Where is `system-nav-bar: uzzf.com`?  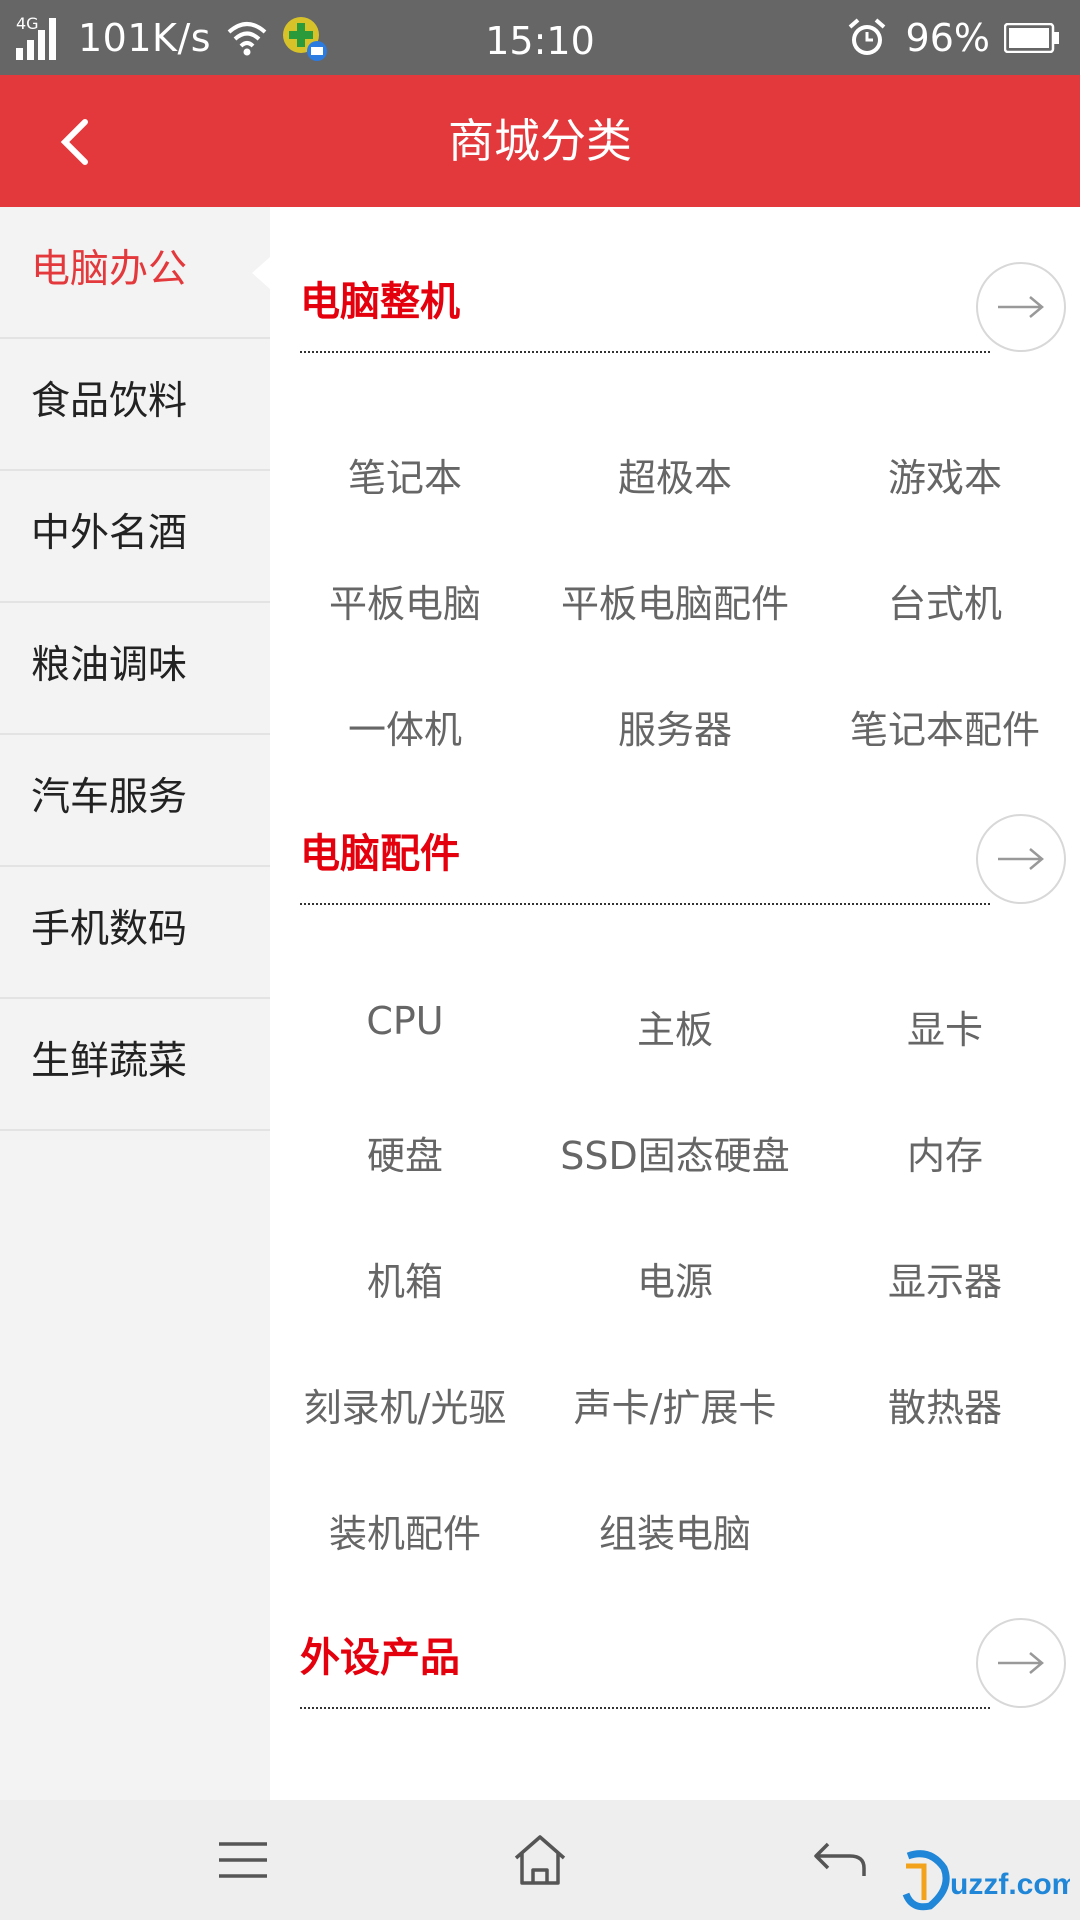
system-nav-bar: uzzf.com is located at coordinates (540, 1860).